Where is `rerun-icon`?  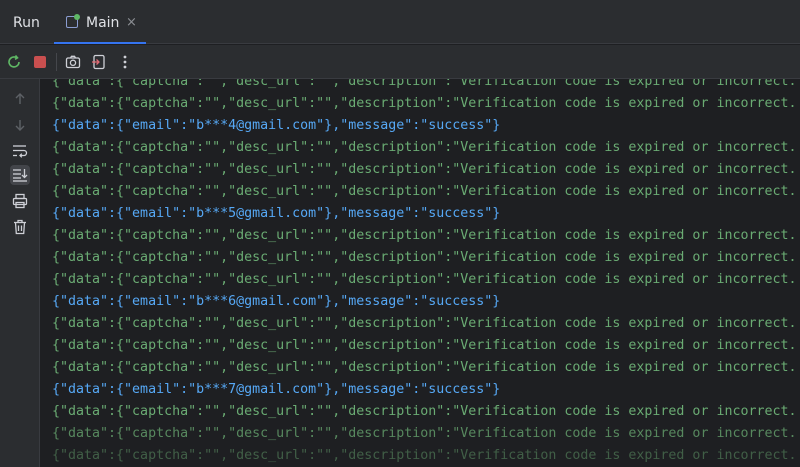 rerun-icon is located at coordinates (14, 62).